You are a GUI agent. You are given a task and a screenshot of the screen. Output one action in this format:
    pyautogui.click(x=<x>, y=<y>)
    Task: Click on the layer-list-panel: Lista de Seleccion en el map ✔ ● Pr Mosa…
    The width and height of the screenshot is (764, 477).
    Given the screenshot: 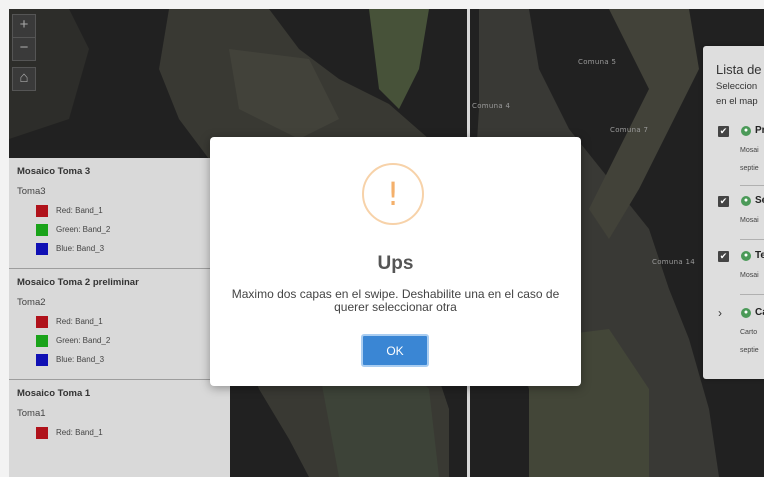 What is the action you would take?
    pyautogui.click(x=733, y=212)
    